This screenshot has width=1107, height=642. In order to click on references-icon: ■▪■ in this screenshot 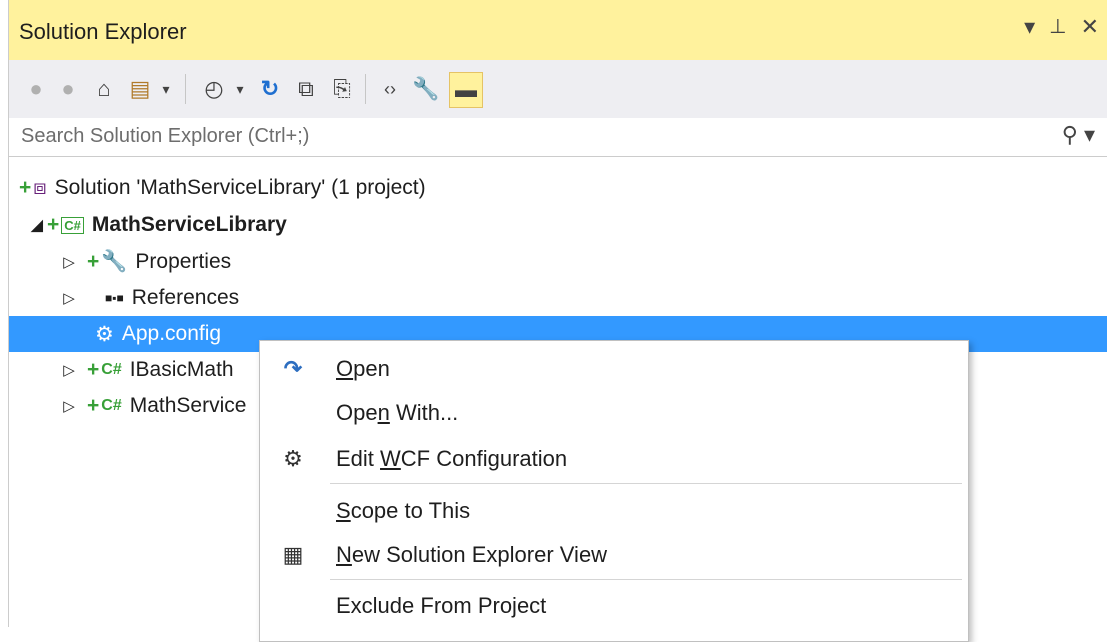, I will do `click(114, 298)`.